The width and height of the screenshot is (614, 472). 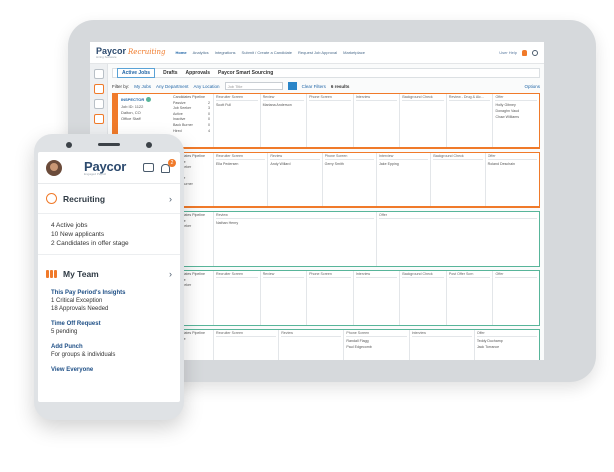 I want to click on options-link: Options, so click(x=532, y=86).